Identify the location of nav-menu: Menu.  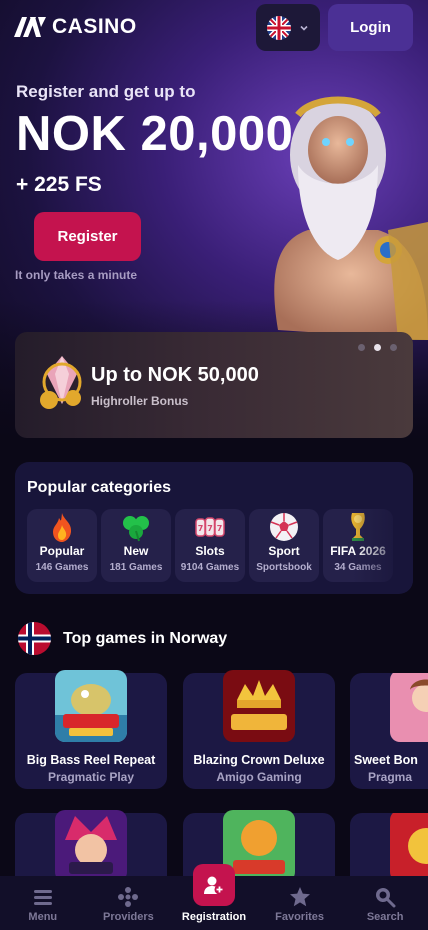
(43, 903).